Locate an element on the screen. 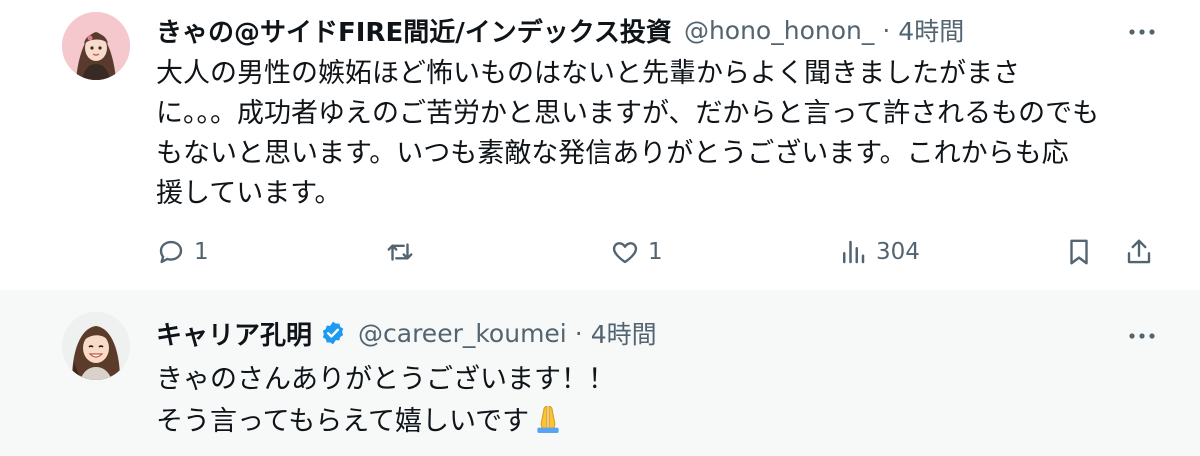  views-button: 304 is located at coordinates (879, 252).